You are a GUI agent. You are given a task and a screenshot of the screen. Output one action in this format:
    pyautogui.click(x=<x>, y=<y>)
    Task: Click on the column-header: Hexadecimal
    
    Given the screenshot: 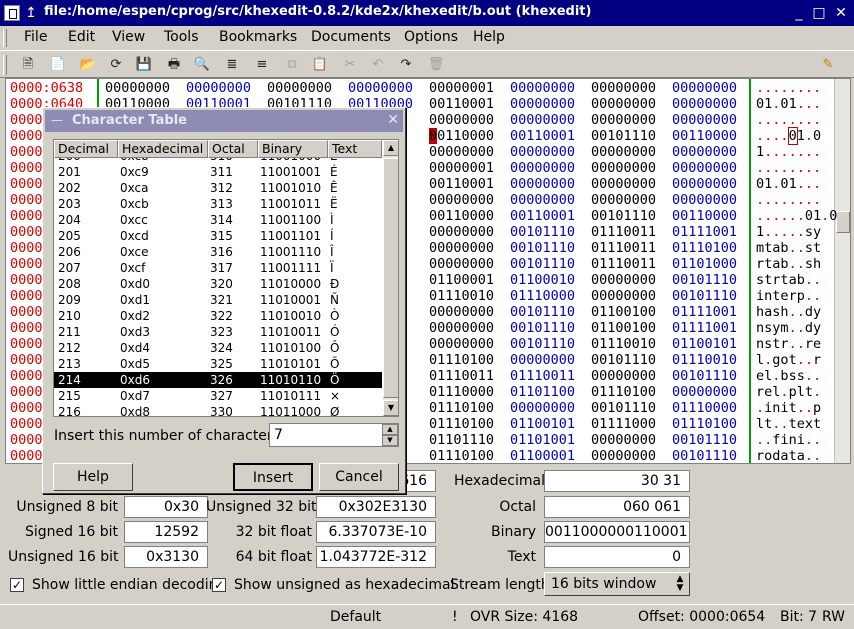 What is the action you would take?
    pyautogui.click(x=163, y=149)
    